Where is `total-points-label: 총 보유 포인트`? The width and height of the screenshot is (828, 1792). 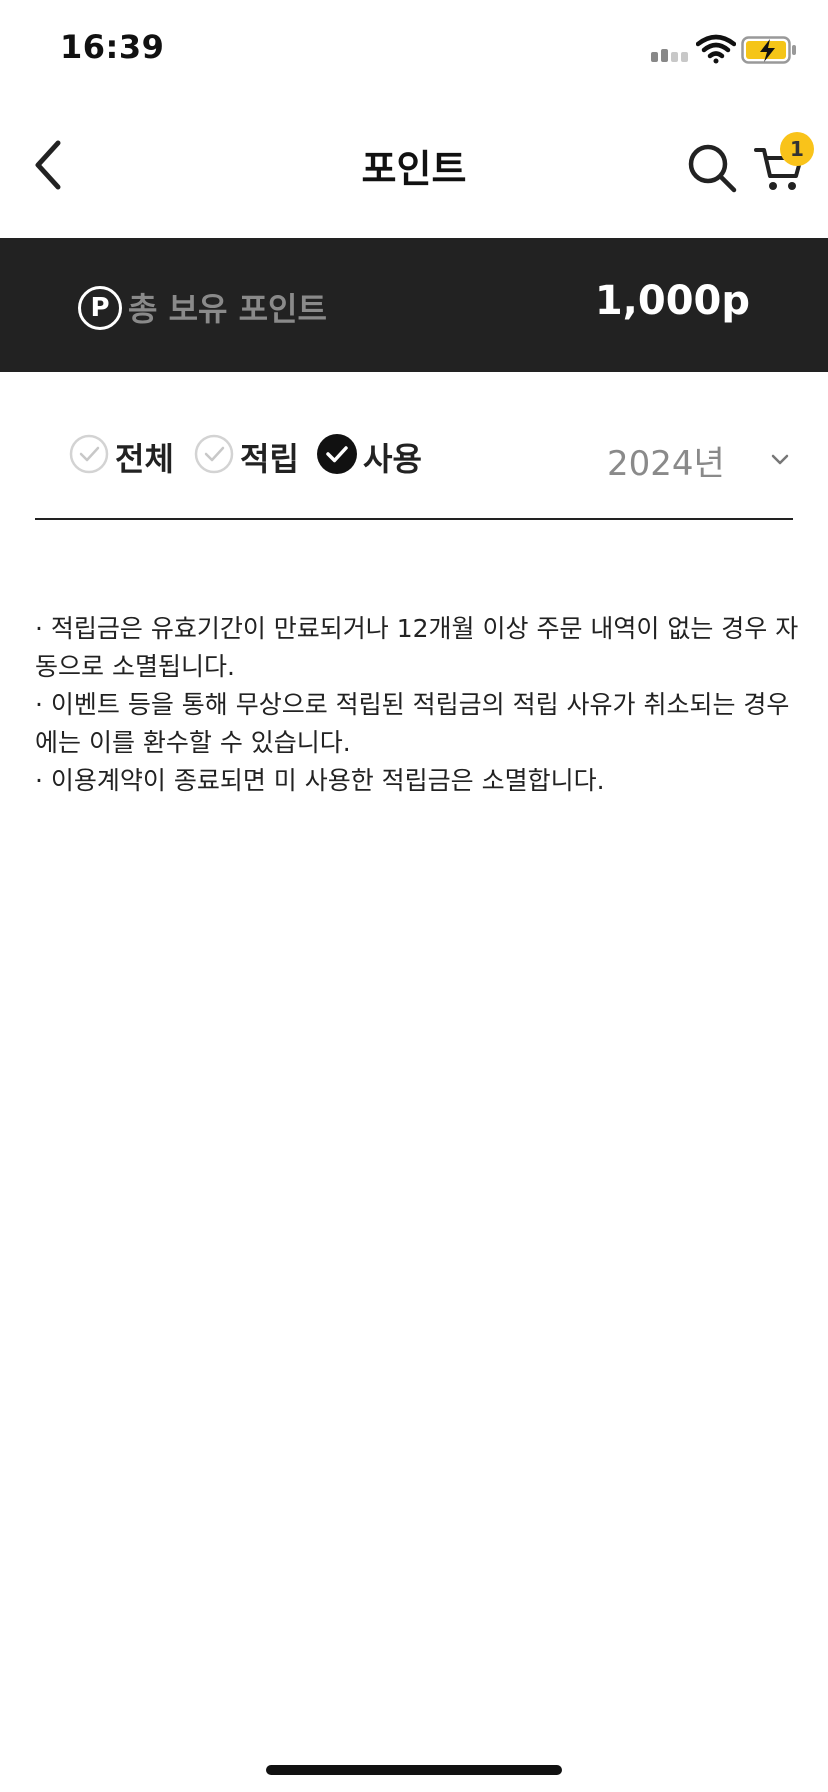 total-points-label: 총 보유 포인트 is located at coordinates (227, 309).